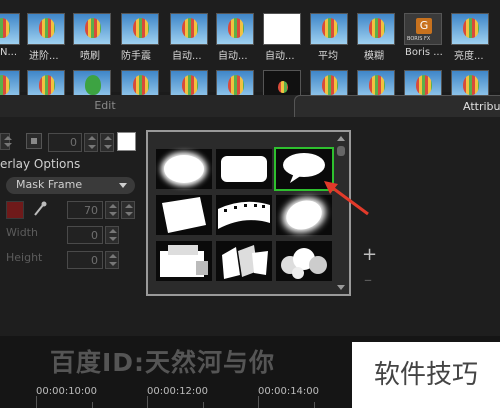  Describe the element at coordinates (304, 263) in the screenshot. I see `bubbles-mask-icon` at that location.